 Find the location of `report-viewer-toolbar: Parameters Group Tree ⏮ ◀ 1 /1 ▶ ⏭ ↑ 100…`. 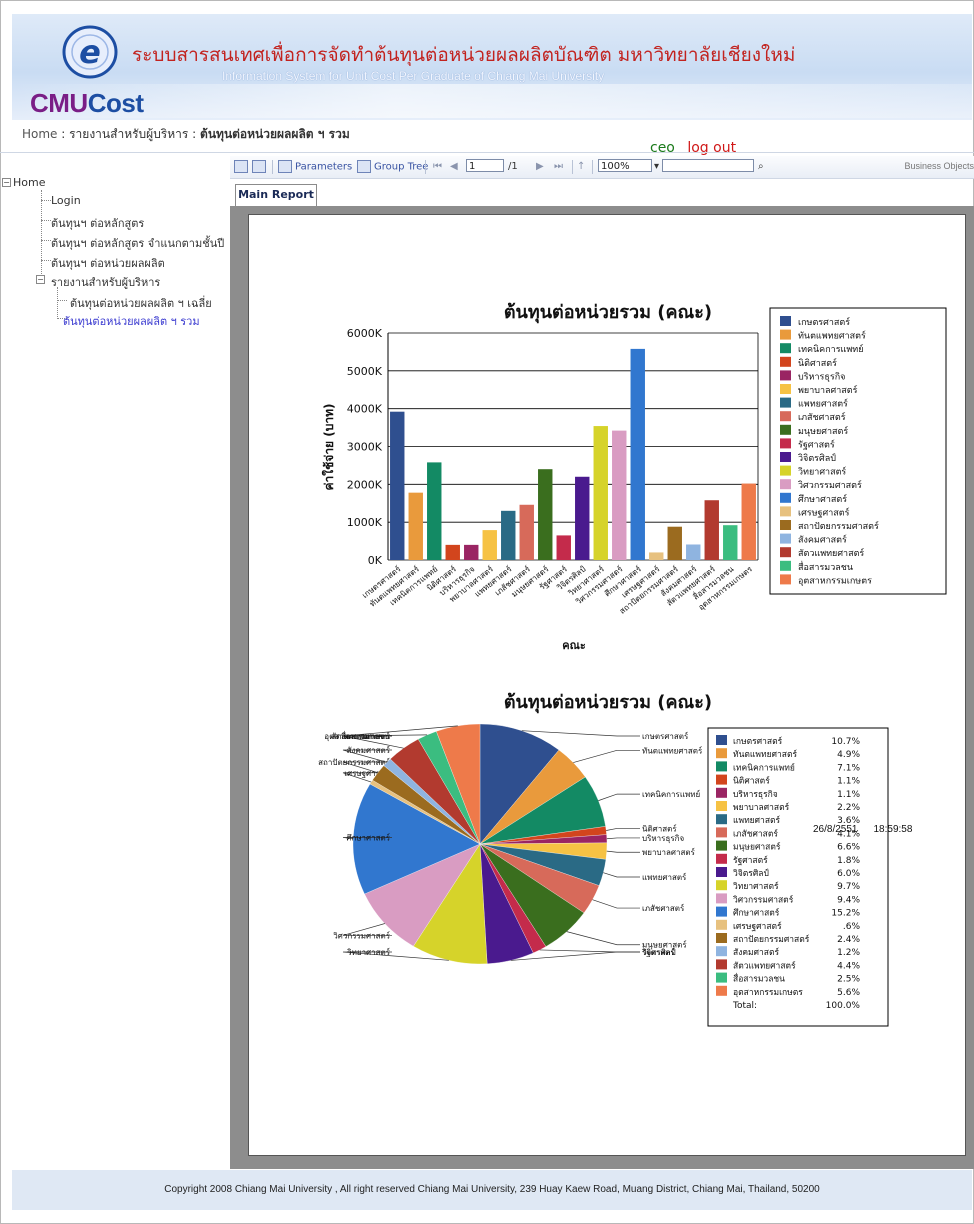

report-viewer-toolbar: Parameters Group Tree ⏮ ◀ 1 /1 ▶ ⏭ ↑ 100… is located at coordinates (602, 167).